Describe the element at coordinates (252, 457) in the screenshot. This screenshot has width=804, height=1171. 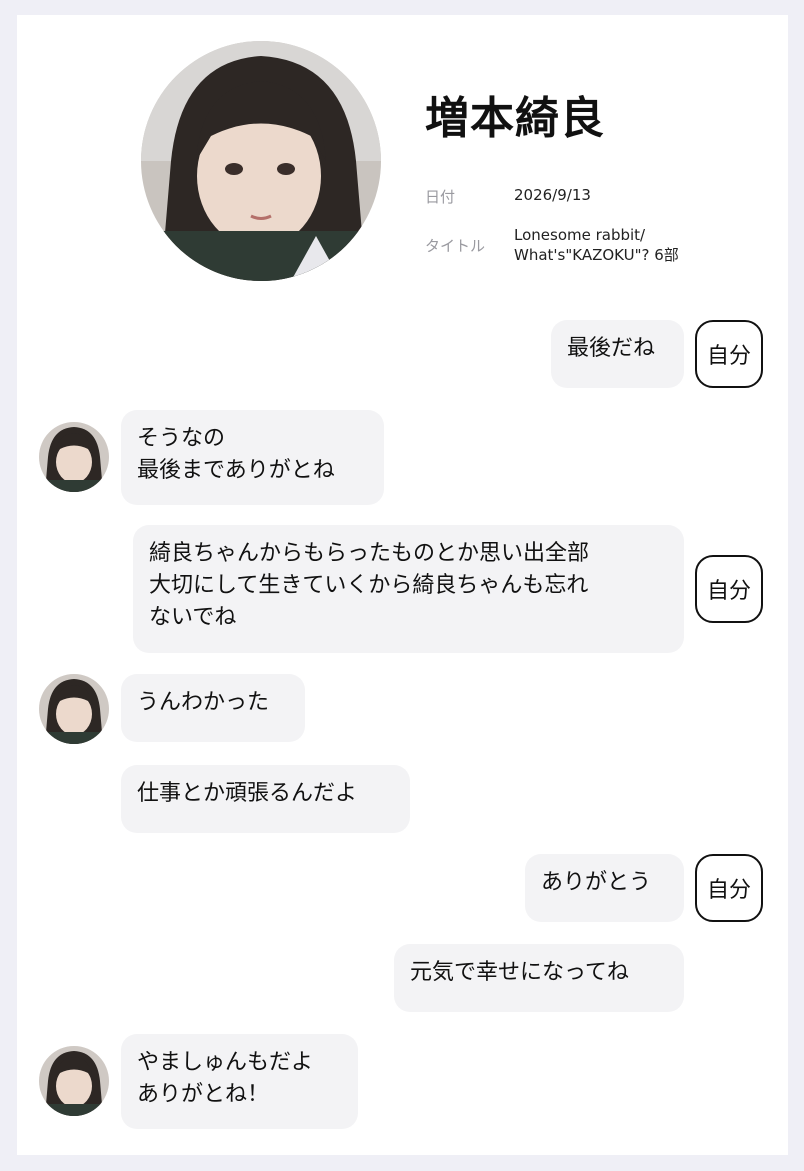
I see `message-bubble-other: そうなの 最後までありがとね` at that location.